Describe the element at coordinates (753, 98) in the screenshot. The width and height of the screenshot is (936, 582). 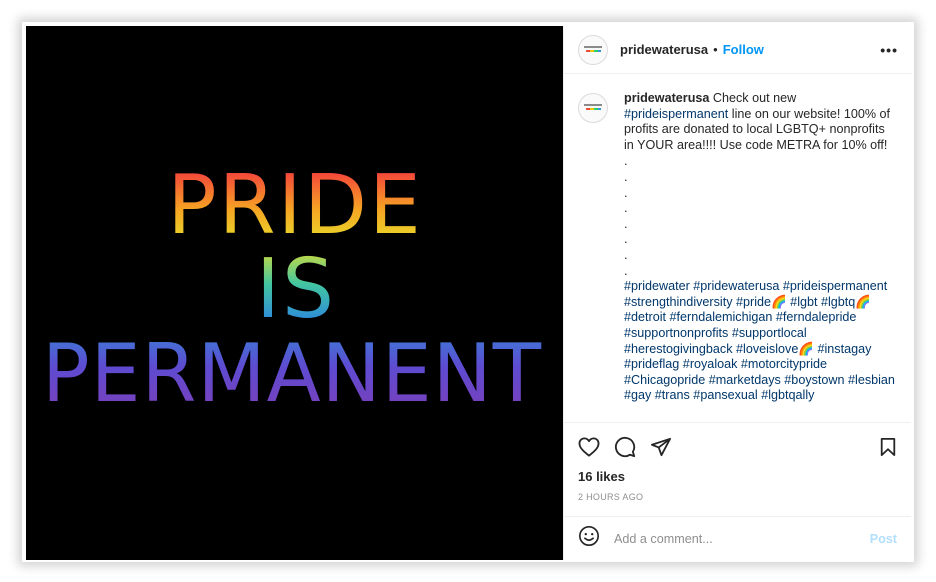
I see `caption-text-part: Check out new` at that location.